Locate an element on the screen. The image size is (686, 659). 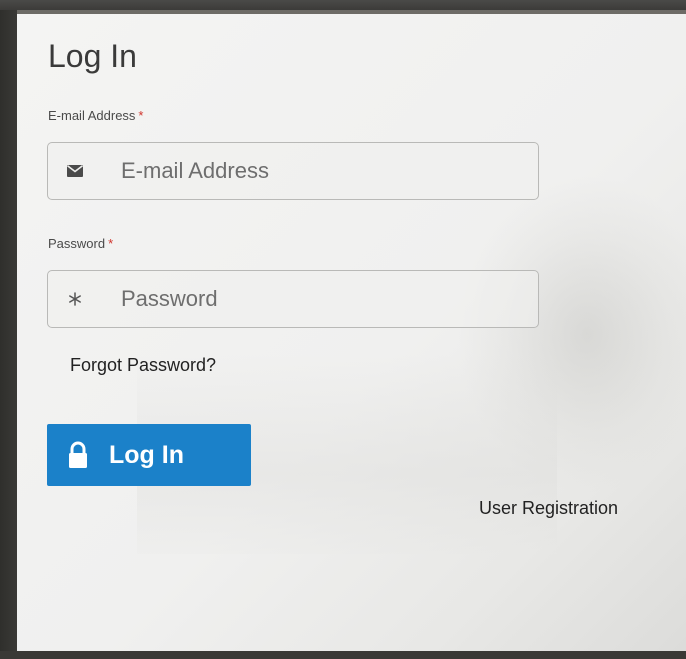
email-field-box is located at coordinates (293, 171).